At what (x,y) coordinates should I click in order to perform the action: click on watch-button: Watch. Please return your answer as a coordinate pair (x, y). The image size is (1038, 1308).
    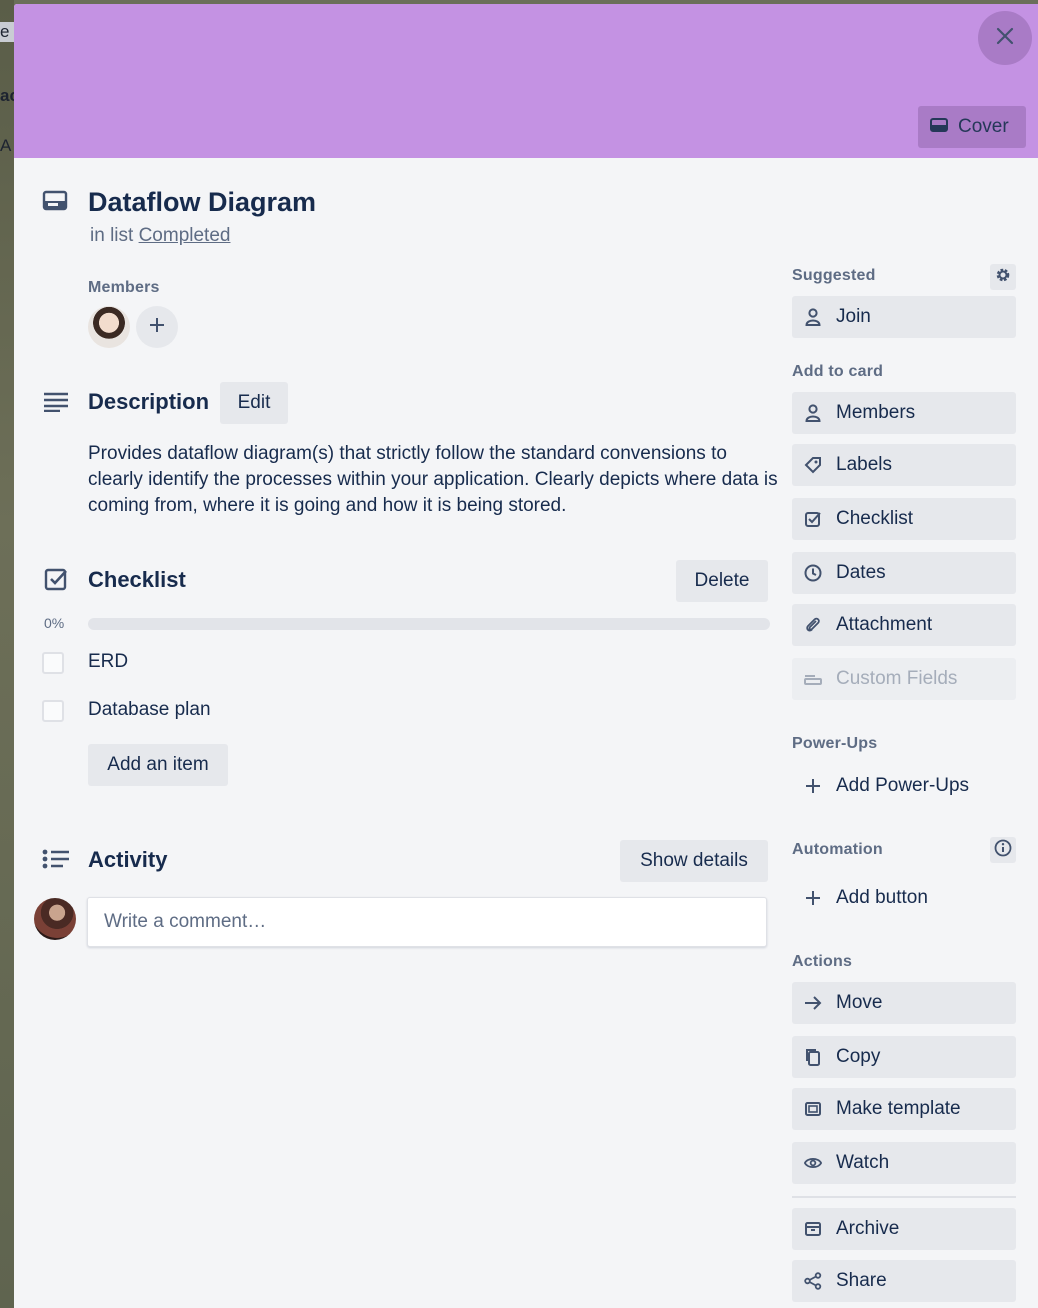
    Looking at the image, I should click on (904, 1163).